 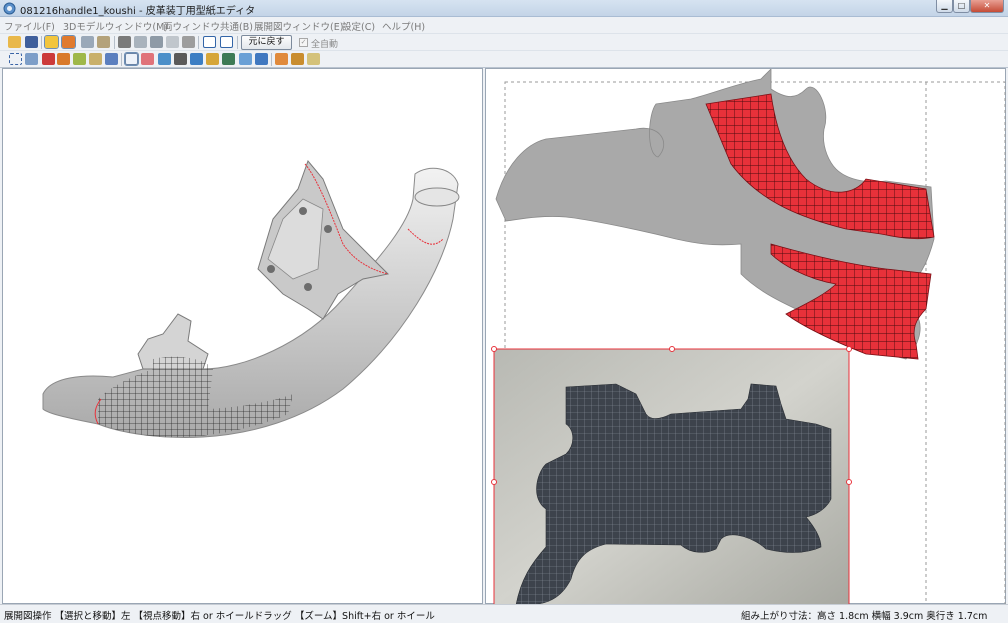 I want to click on text-icon, so click(x=212, y=59).